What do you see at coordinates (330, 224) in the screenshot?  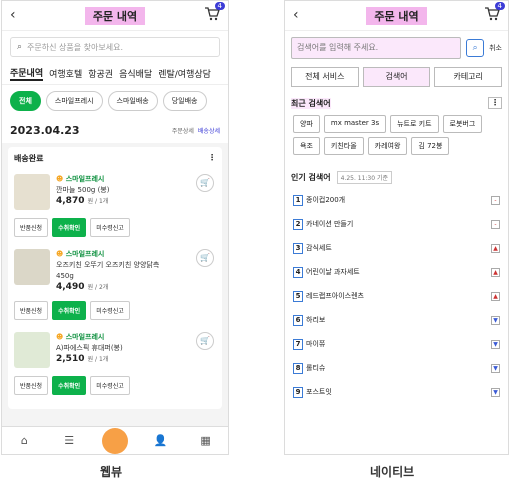 I see `rank-term: 카네이션 만들기` at bounding box center [330, 224].